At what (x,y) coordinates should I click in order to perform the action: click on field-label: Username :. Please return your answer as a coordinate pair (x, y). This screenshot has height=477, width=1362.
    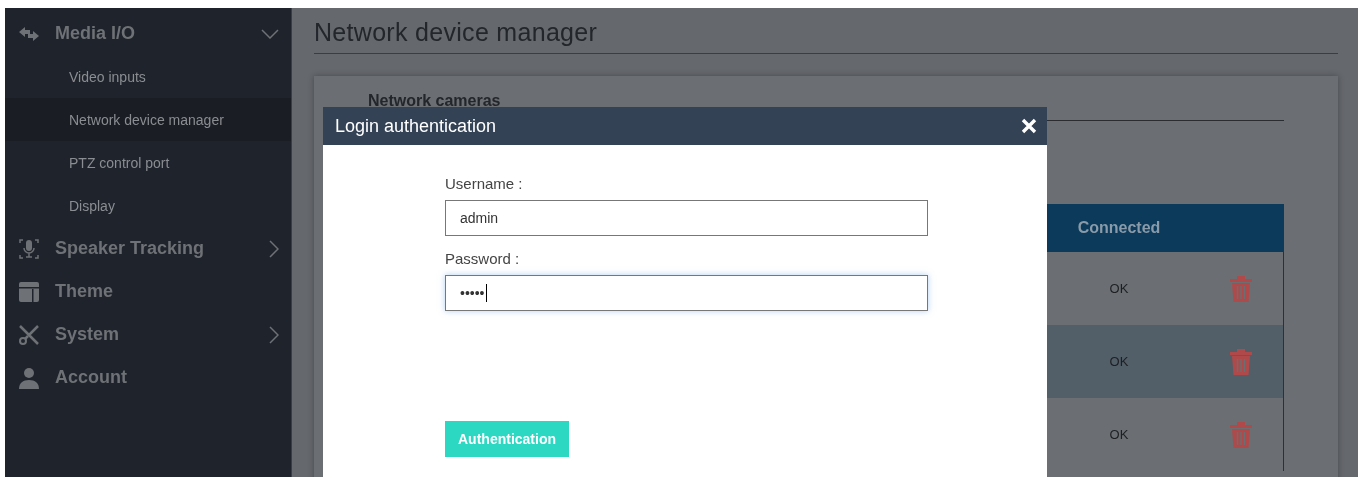
    Looking at the image, I should click on (484, 183).